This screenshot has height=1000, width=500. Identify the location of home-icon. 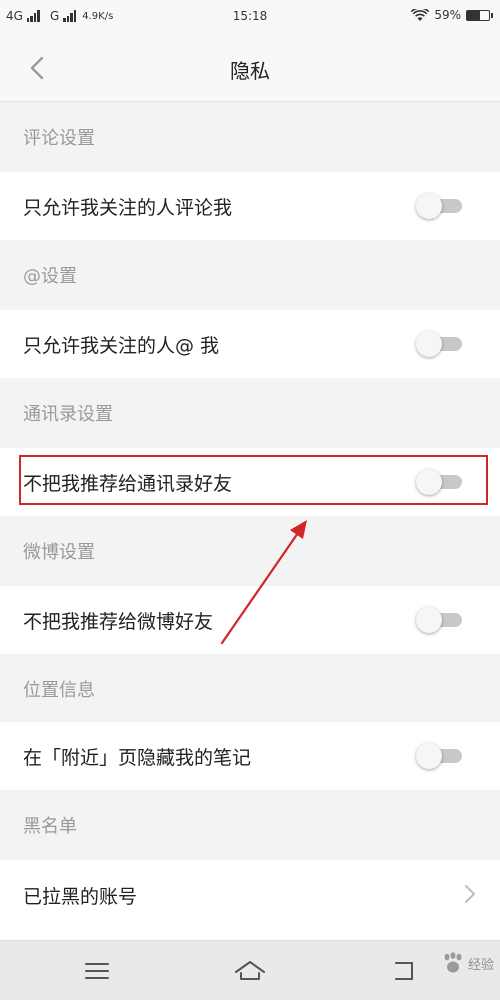
(250, 971).